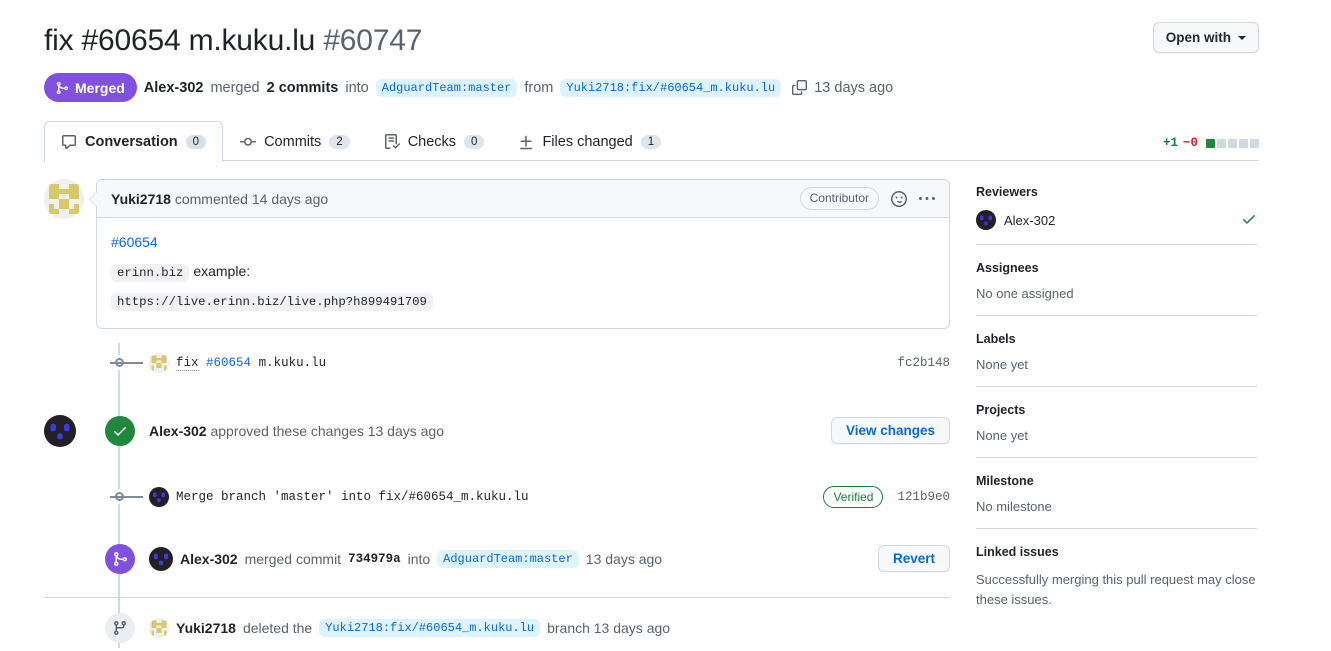  Describe the element at coordinates (206, 628) in the screenshot. I see `deleter-name: Yuki2718` at that location.